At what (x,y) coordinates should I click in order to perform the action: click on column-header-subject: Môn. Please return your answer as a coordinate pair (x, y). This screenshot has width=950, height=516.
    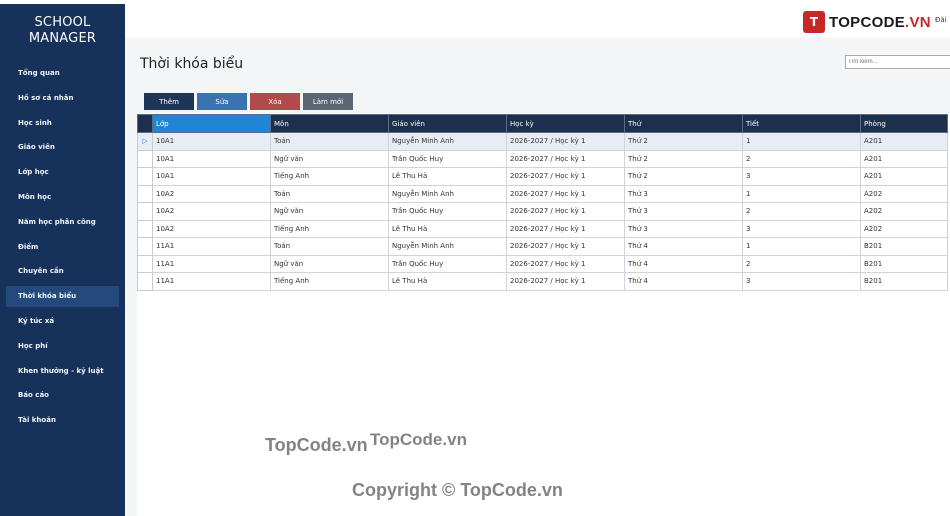
    Looking at the image, I should click on (329, 123).